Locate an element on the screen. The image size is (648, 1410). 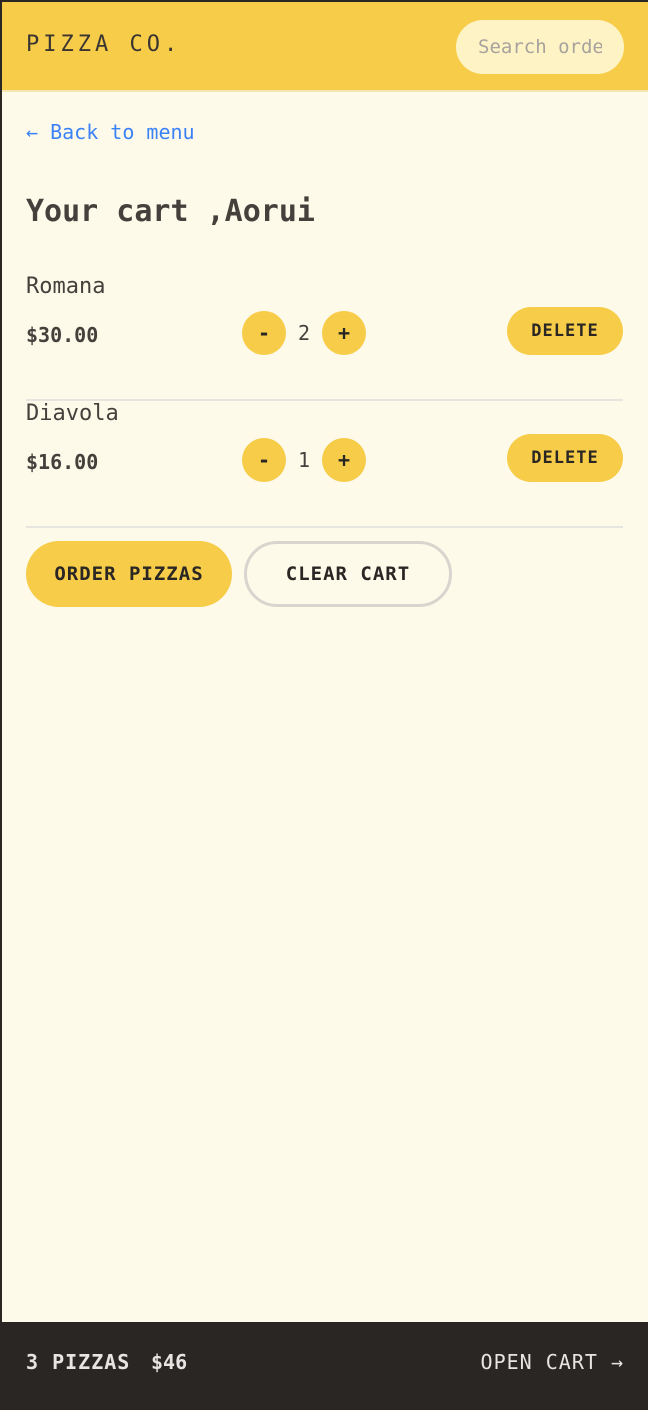
item-quantity: 1 is located at coordinates (304, 460).